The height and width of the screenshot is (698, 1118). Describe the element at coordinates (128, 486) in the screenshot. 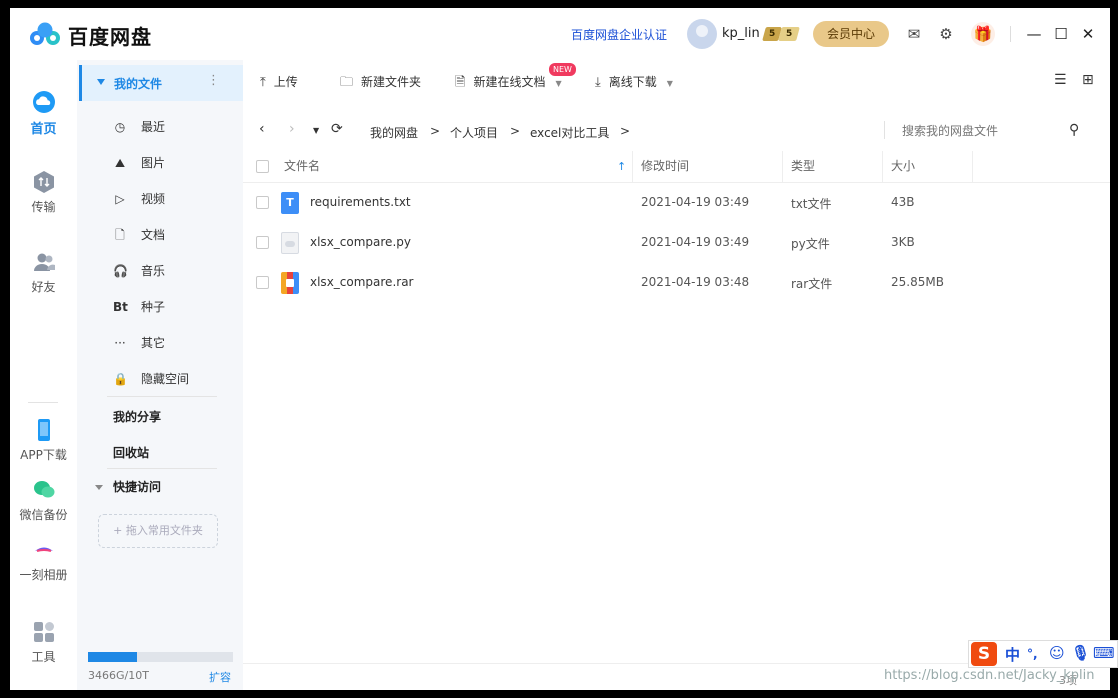

I see `quick-access-header: 快捷访问` at that location.